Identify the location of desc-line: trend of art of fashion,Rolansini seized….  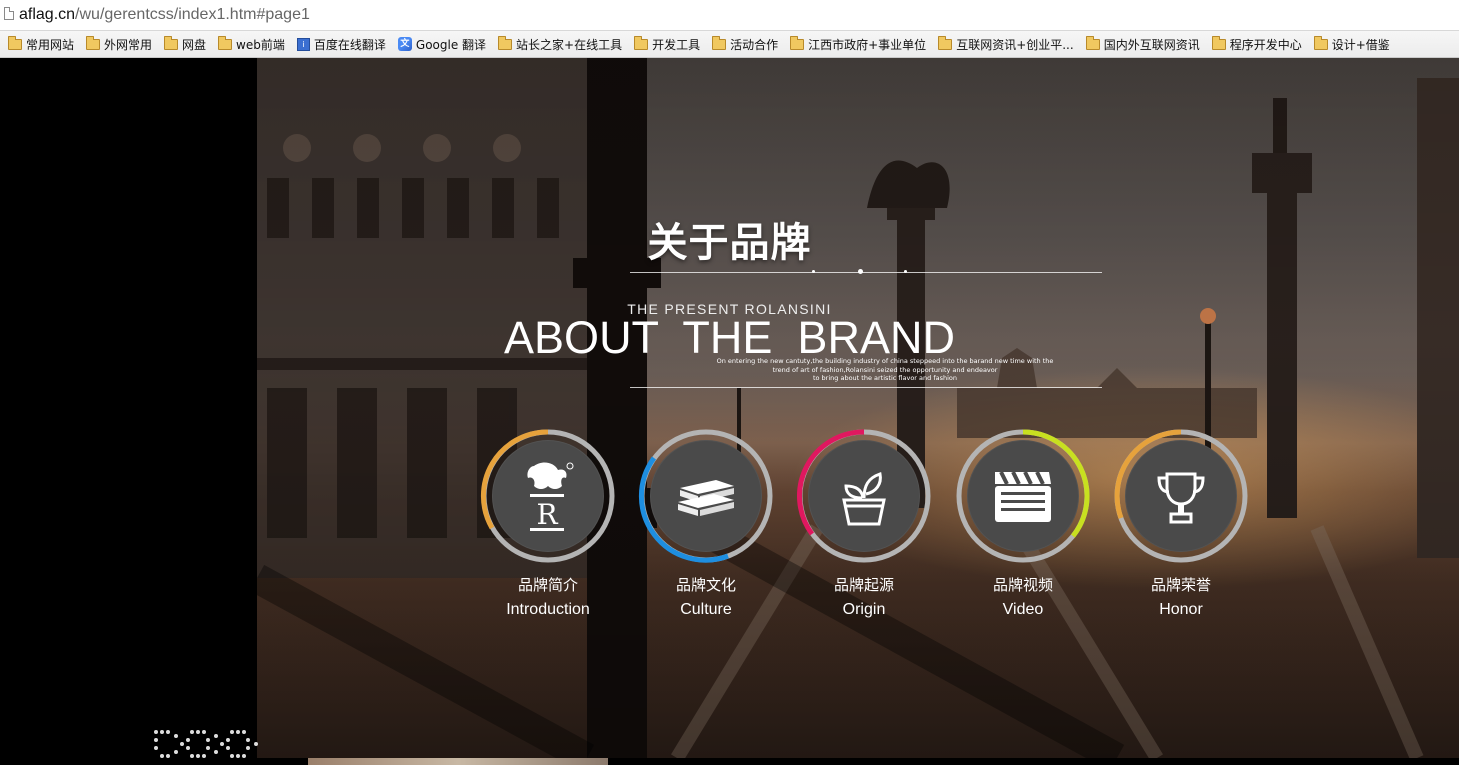
(885, 369).